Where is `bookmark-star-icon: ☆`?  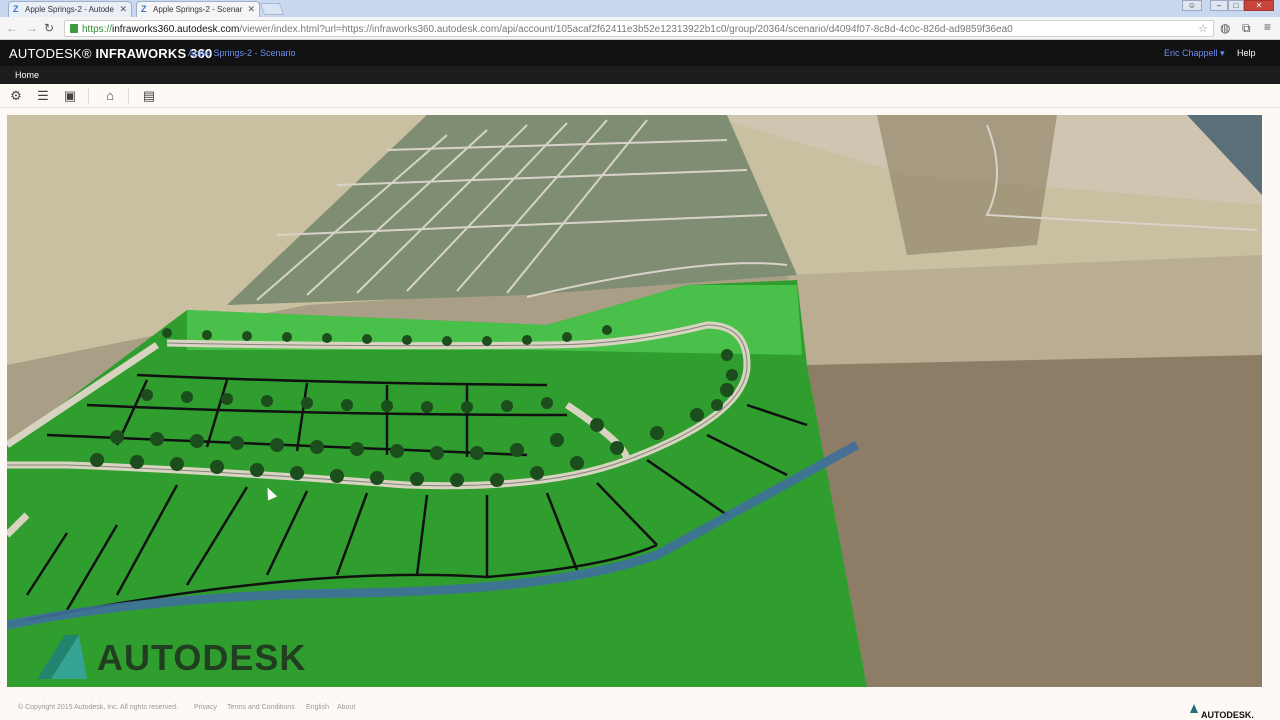
bookmark-star-icon: ☆ is located at coordinates (1203, 28).